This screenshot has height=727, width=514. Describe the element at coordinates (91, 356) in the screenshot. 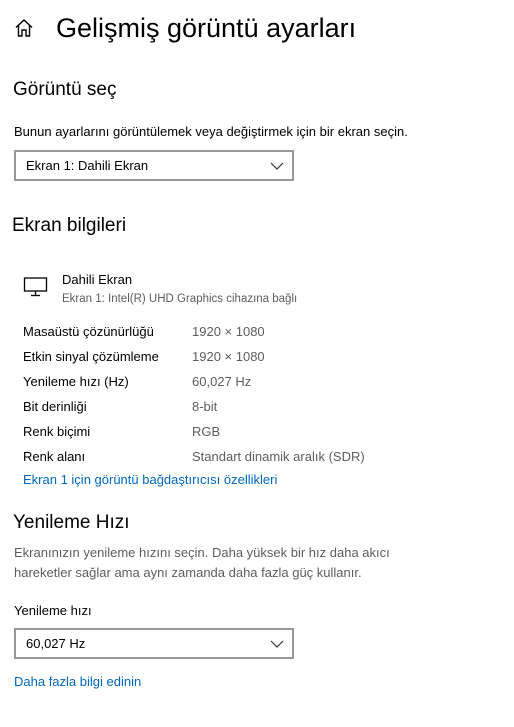

I see `info-label: Etkin sinyal çözümleme` at that location.